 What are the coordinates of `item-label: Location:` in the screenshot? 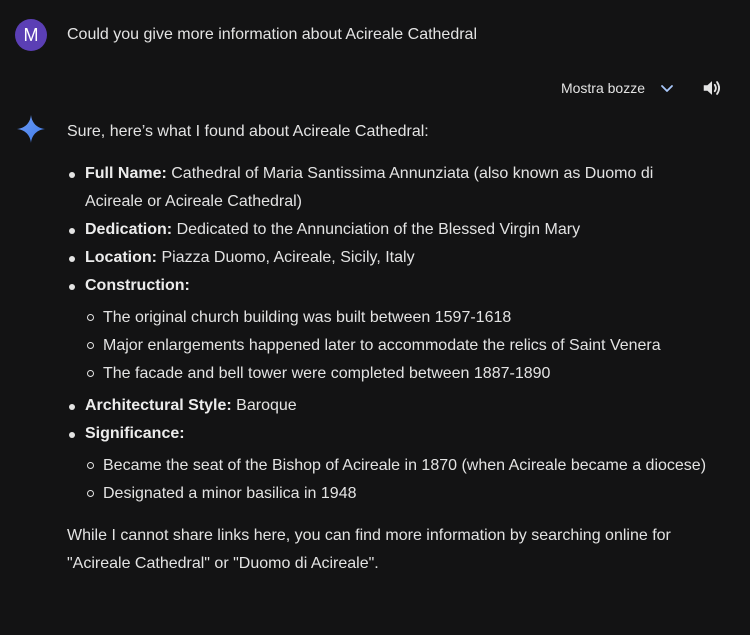 It's located at (121, 257).